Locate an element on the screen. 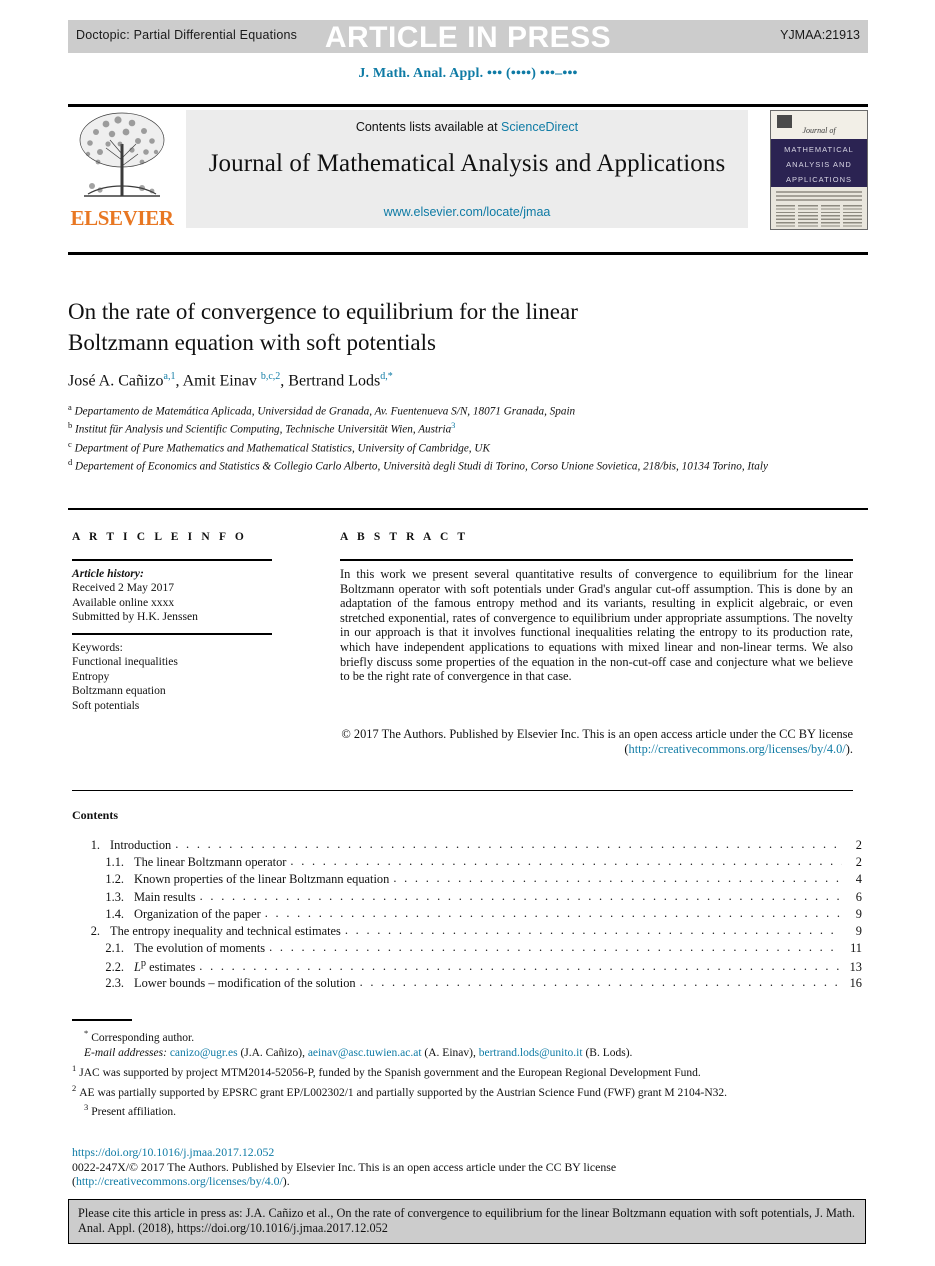 Image resolution: width=935 pixels, height=1266 pixels. footnote-mark-2: 2 is located at coordinates (74, 1087).